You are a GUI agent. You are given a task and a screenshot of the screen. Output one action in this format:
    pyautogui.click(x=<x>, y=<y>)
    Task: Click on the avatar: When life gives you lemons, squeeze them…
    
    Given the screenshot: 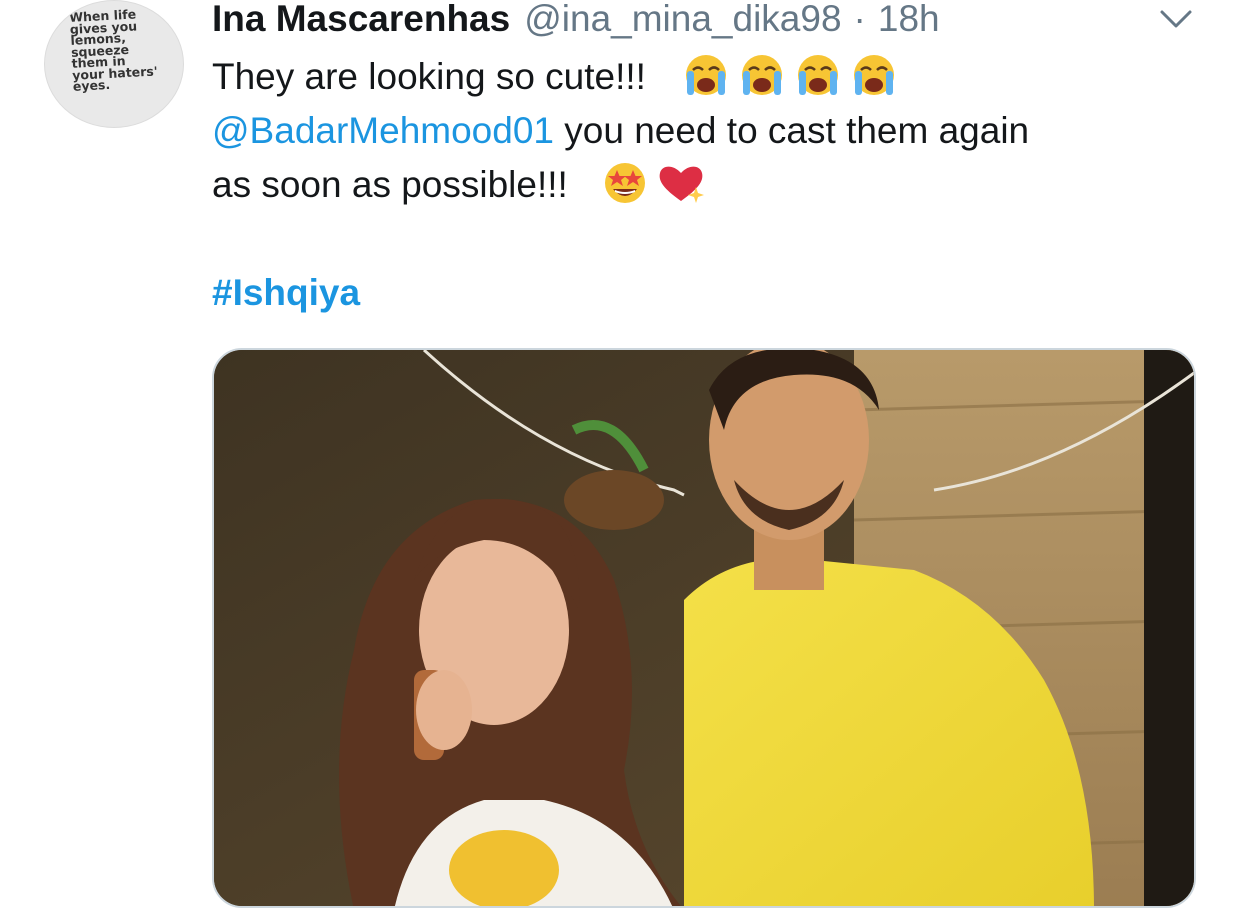 What is the action you would take?
    pyautogui.click(x=114, y=64)
    